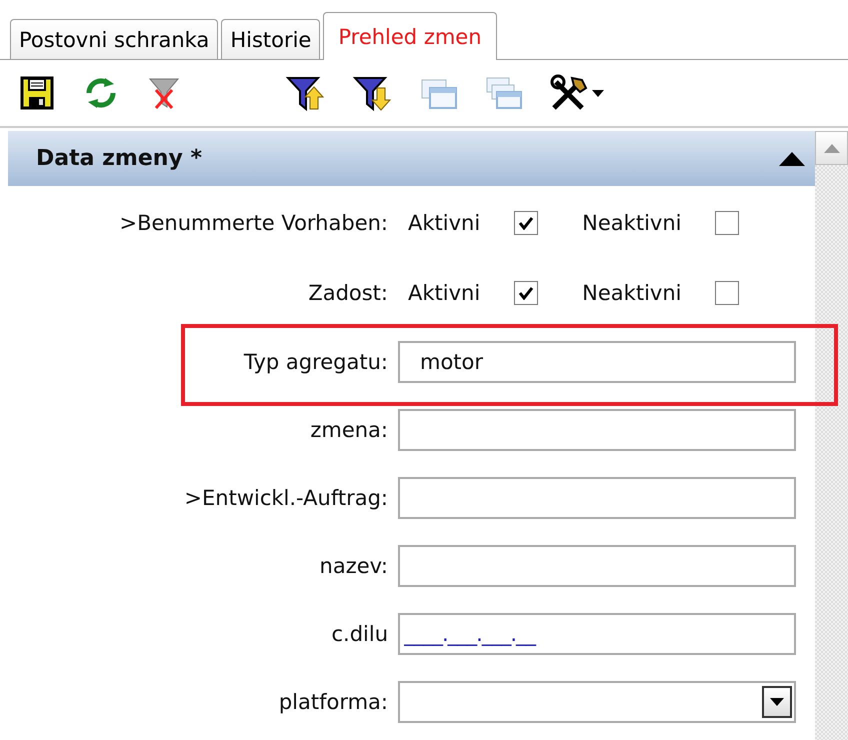  I want to click on tab: Postovni schranka, so click(114, 39).